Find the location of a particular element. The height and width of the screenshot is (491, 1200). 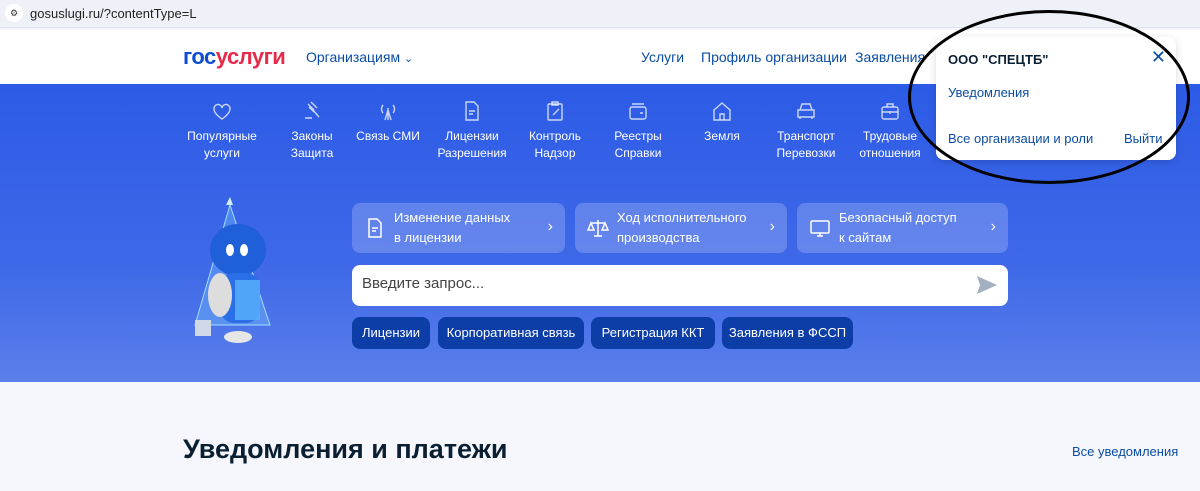

chevron-down-icon: ⌄ is located at coordinates (408, 59).